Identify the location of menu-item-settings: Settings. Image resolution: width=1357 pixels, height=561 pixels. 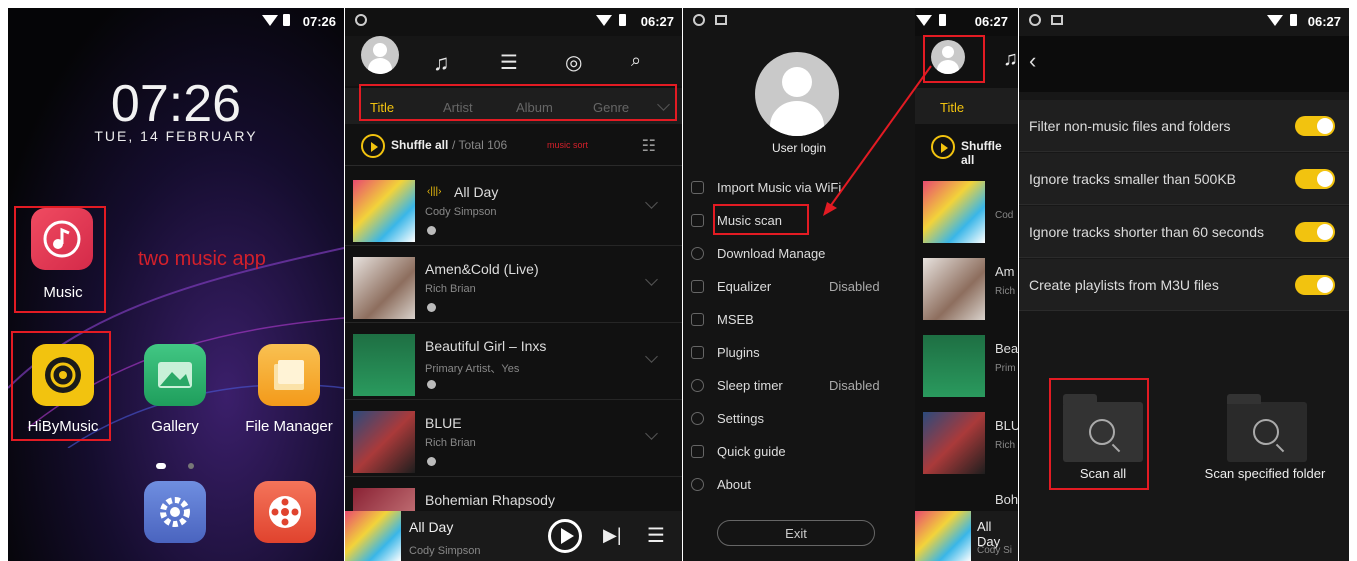
(799, 418).